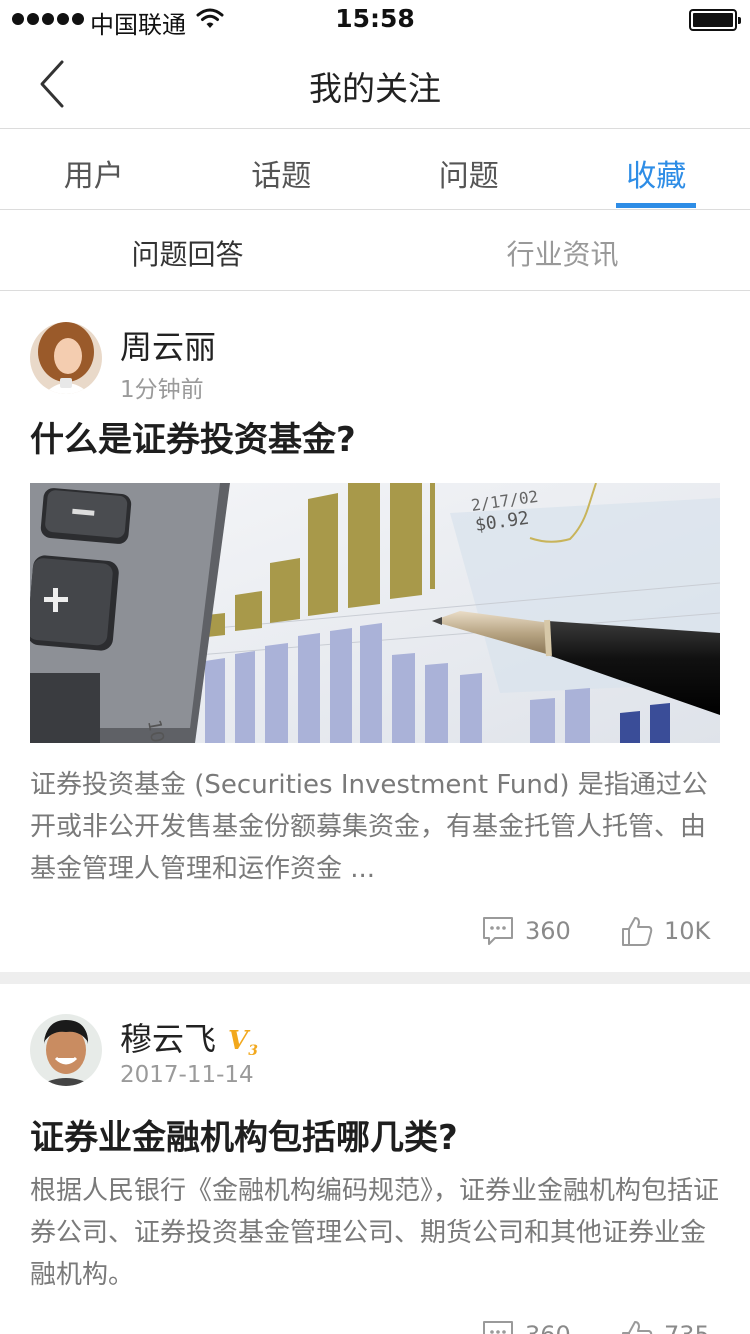  I want to click on author-name: 穆云飞, so click(168, 1037).